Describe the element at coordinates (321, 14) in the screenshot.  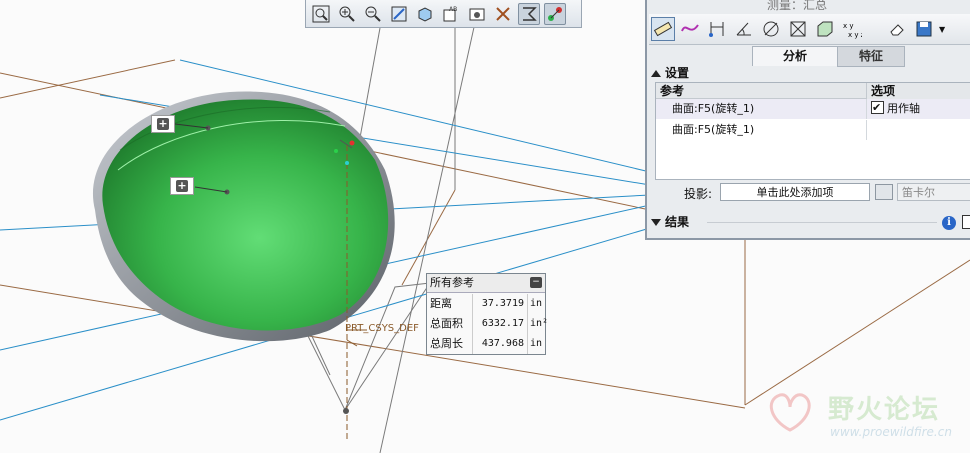
I see `zoom-fit-icon` at that location.